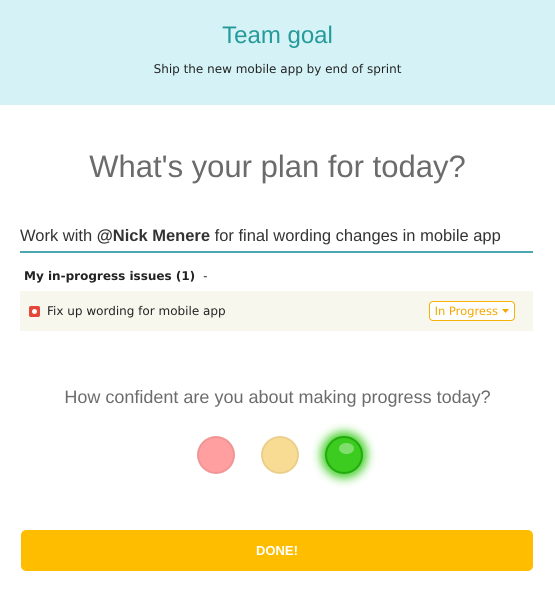  What do you see at coordinates (278, 69) in the screenshot?
I see `goal-text: Ship the new mobile app by end of sprint` at bounding box center [278, 69].